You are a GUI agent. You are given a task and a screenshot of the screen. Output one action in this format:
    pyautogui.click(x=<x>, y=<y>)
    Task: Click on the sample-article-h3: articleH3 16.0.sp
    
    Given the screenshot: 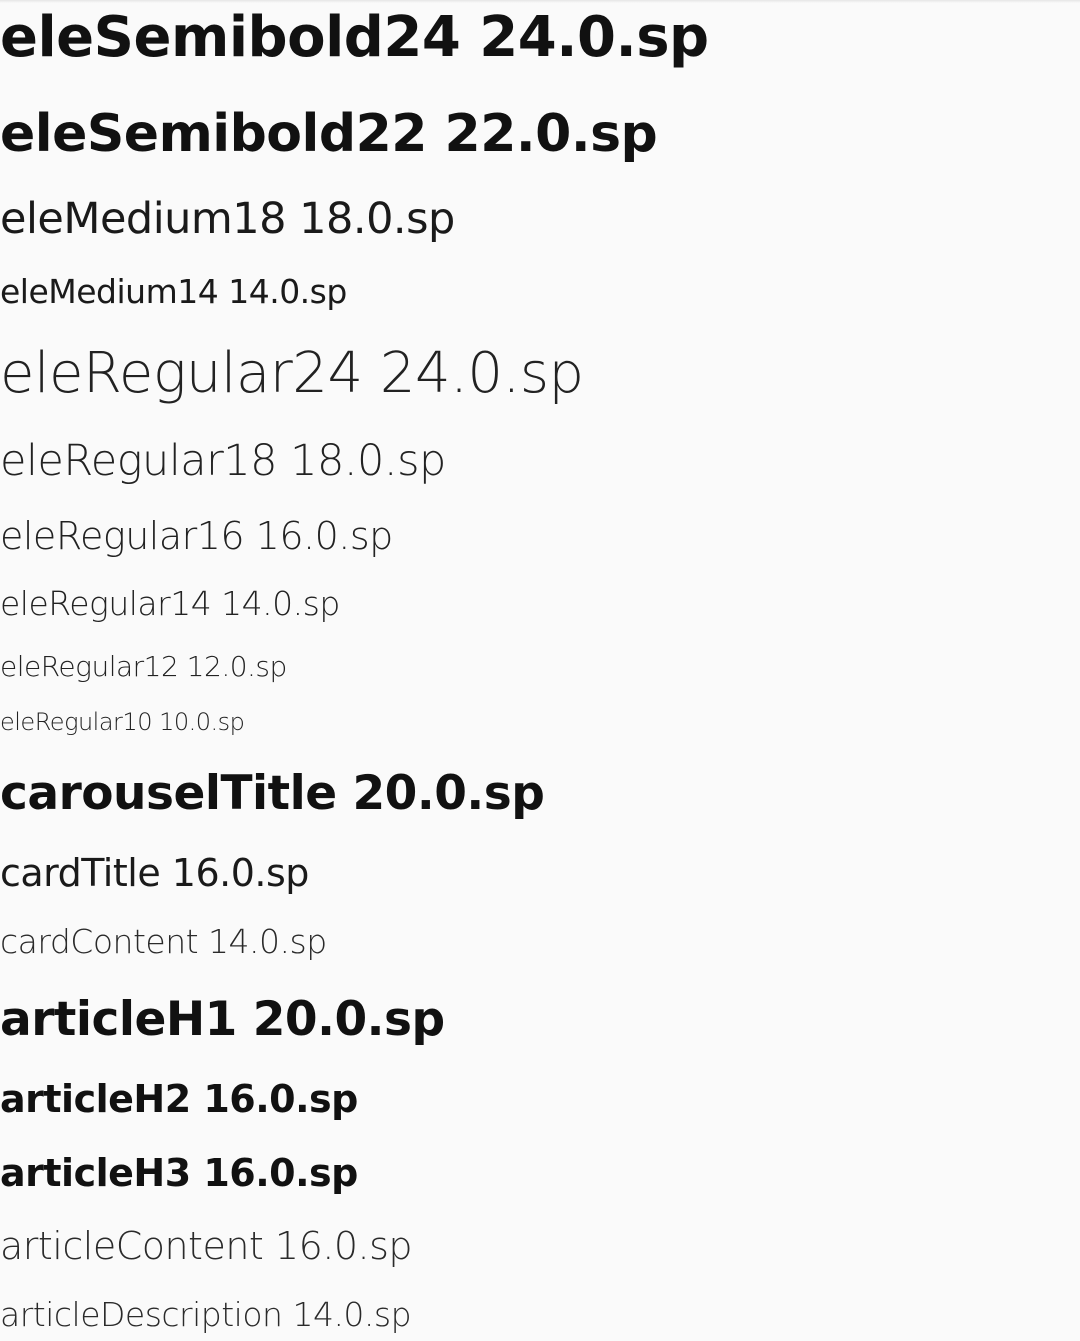 What is the action you would take?
    pyautogui.click(x=179, y=1173)
    